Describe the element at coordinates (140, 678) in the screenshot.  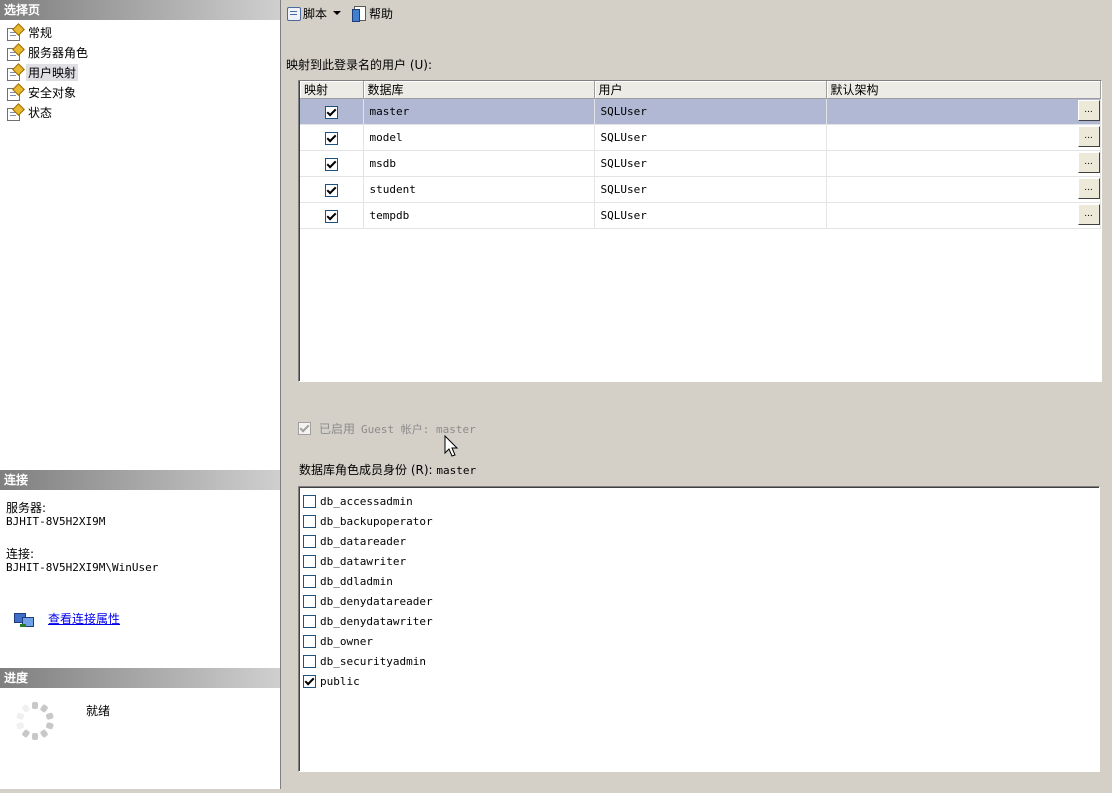
I see `progress-header: 进度` at that location.